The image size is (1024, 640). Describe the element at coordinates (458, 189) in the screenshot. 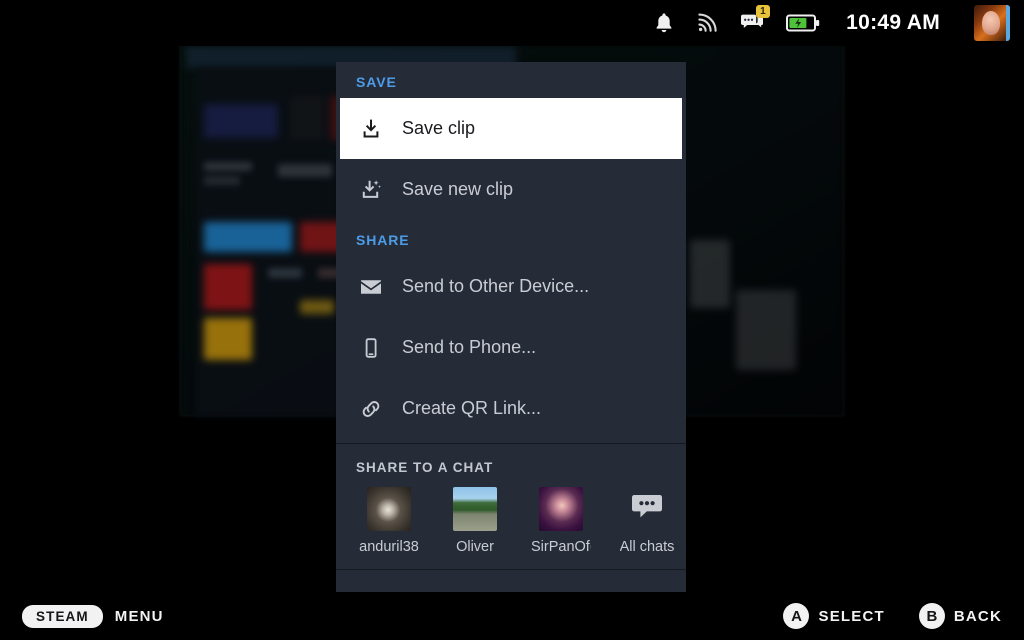

I see `menu-item-label: Save new clip` at that location.